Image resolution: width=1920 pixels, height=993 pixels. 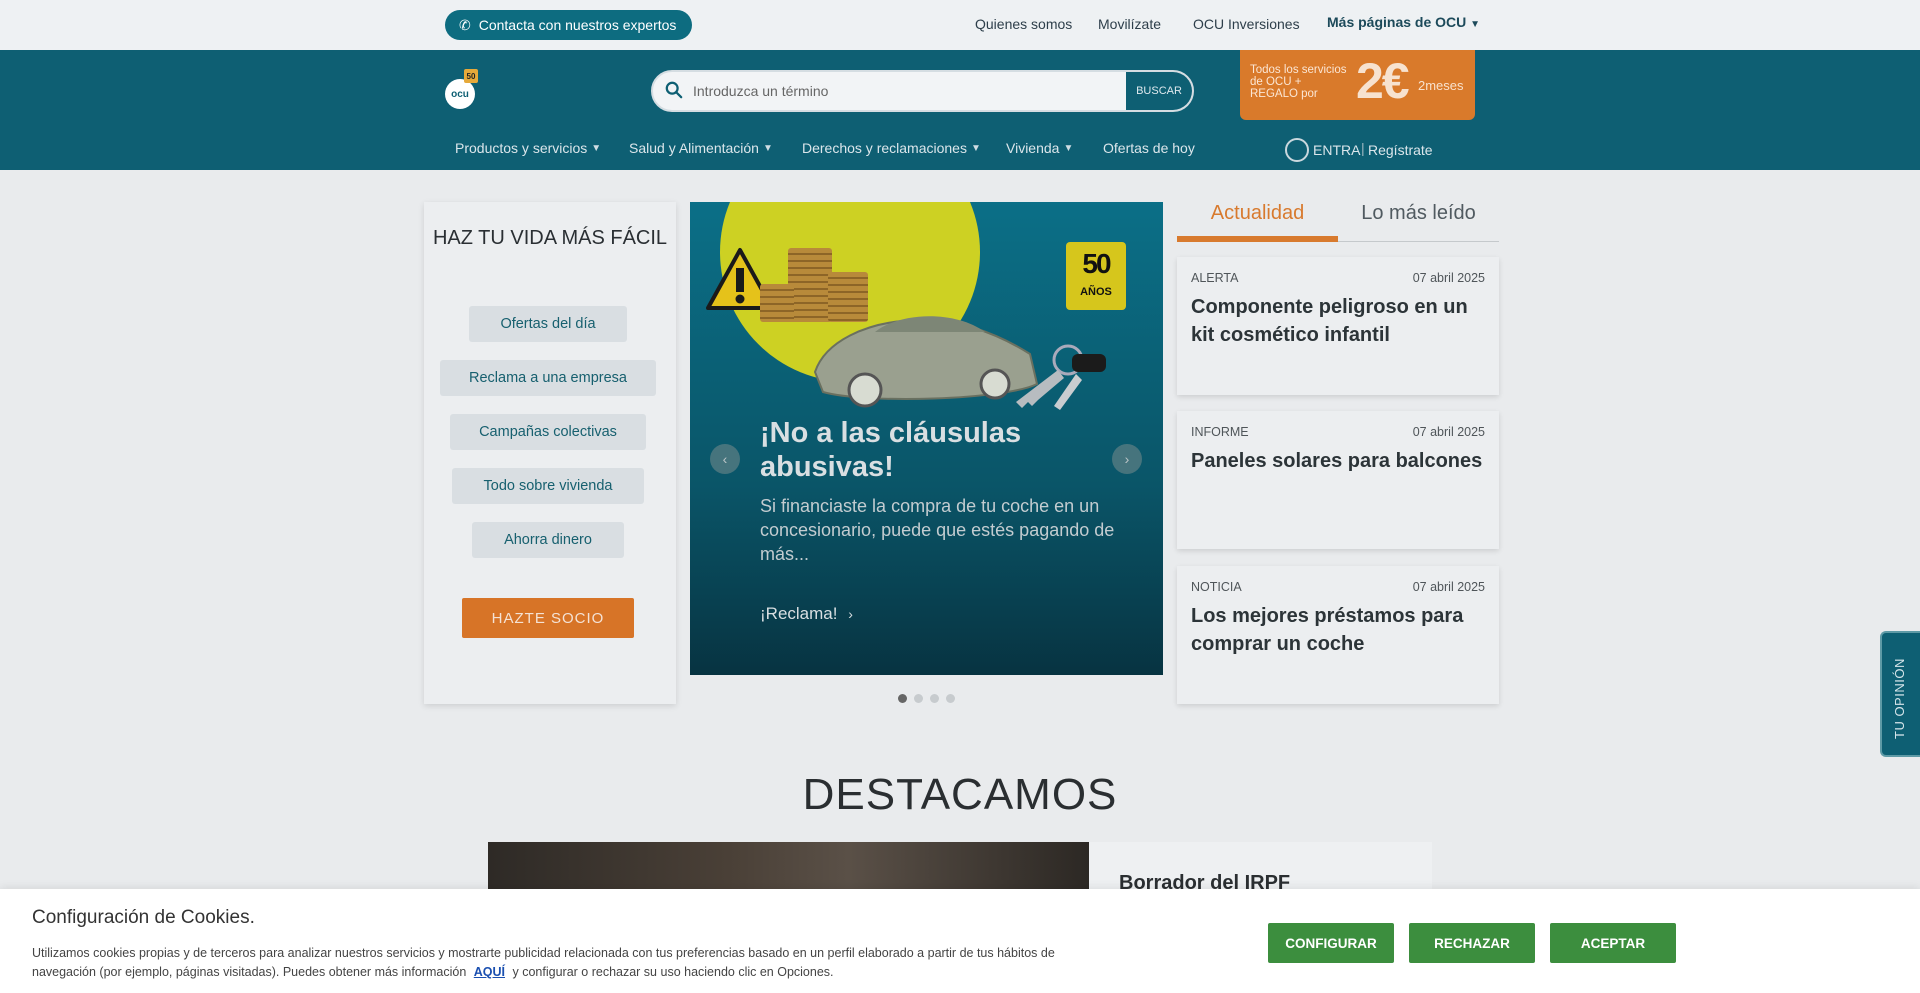 What do you see at coordinates (521, 148) in the screenshot?
I see `nav-label: Productos y servicios` at bounding box center [521, 148].